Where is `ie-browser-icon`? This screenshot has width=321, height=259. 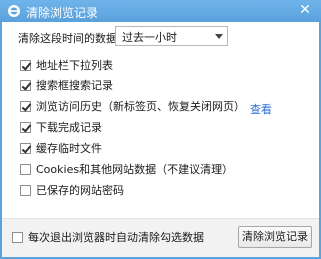
ie-browser-icon is located at coordinates (14, 11).